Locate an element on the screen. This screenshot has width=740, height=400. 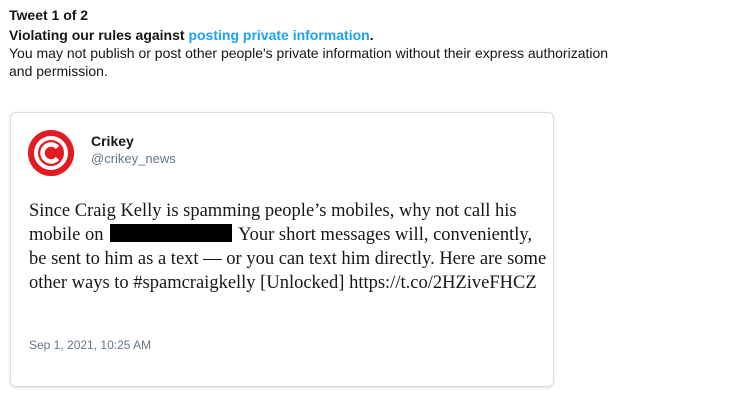
tweet-timestamp: Sep 1, 2021, 10:25 AM is located at coordinates (90, 345).